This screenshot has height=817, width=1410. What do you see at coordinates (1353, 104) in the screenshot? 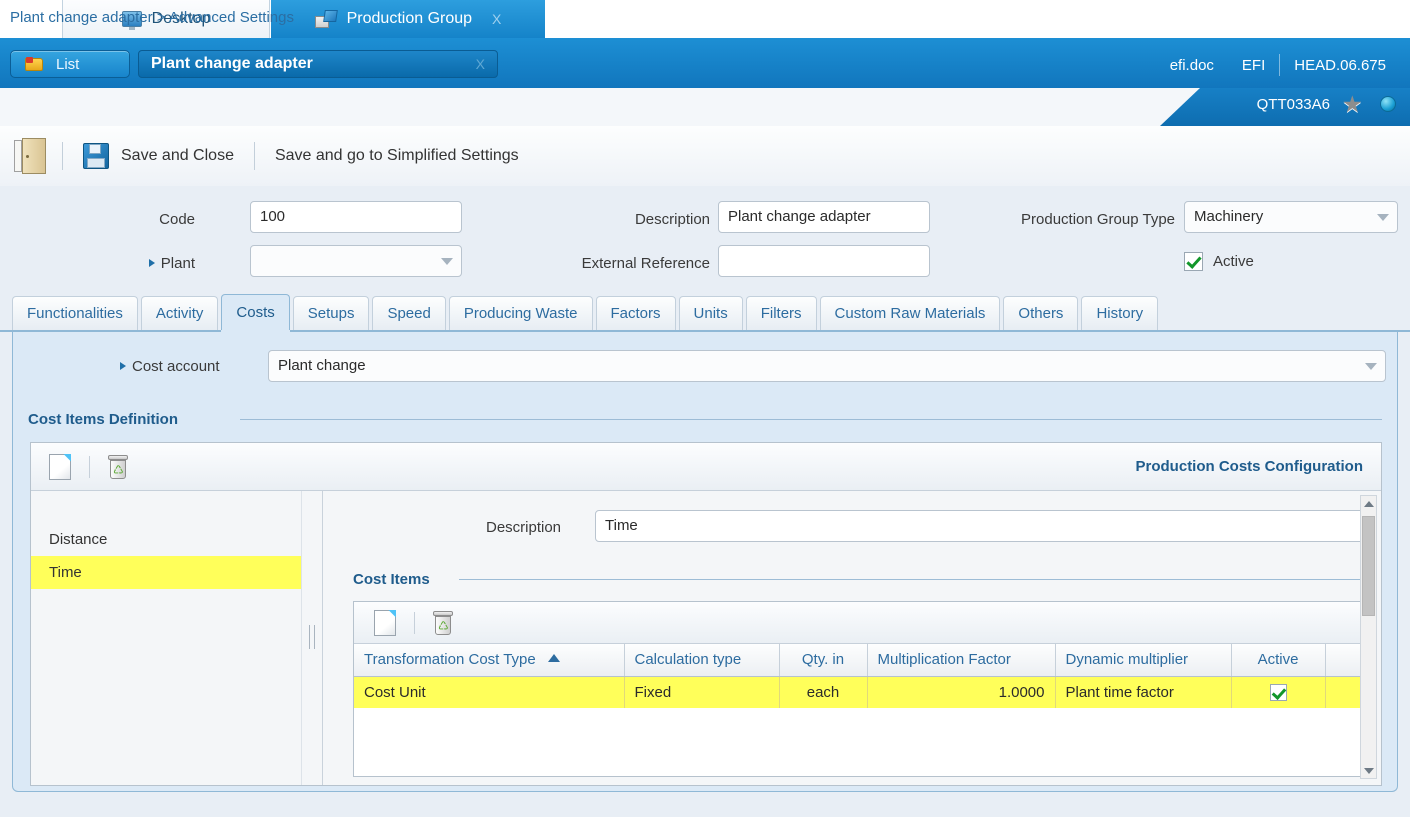
I see `star-icon: ★` at bounding box center [1353, 104].